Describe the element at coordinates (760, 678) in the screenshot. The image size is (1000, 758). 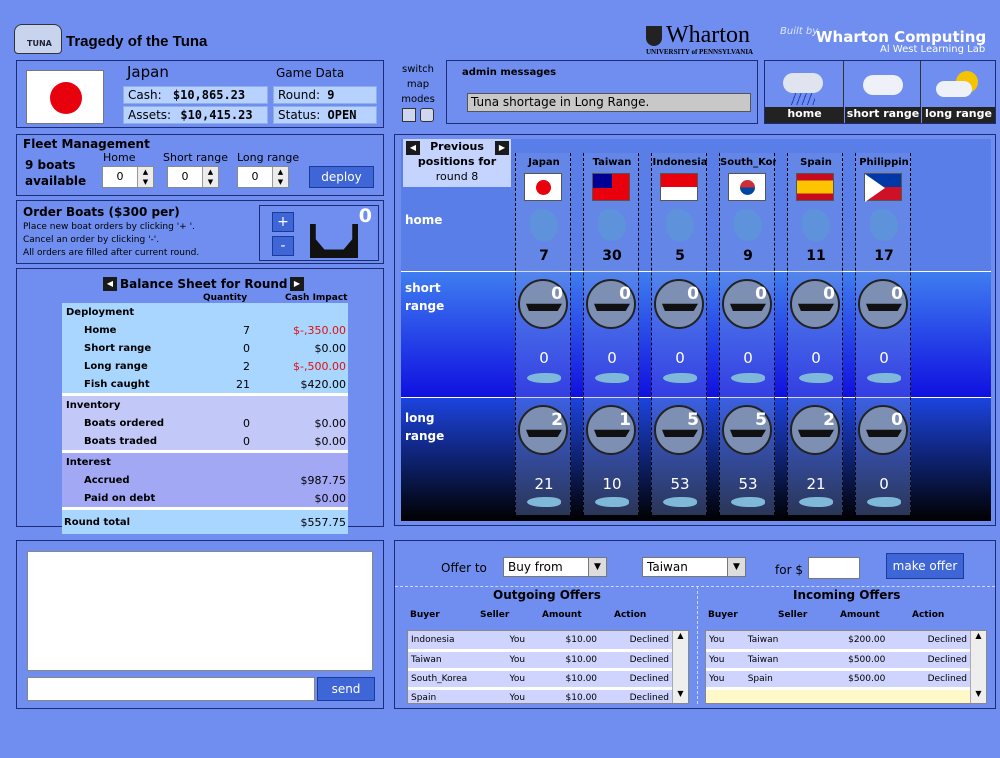
I see `offer-cell: Spain` at that location.